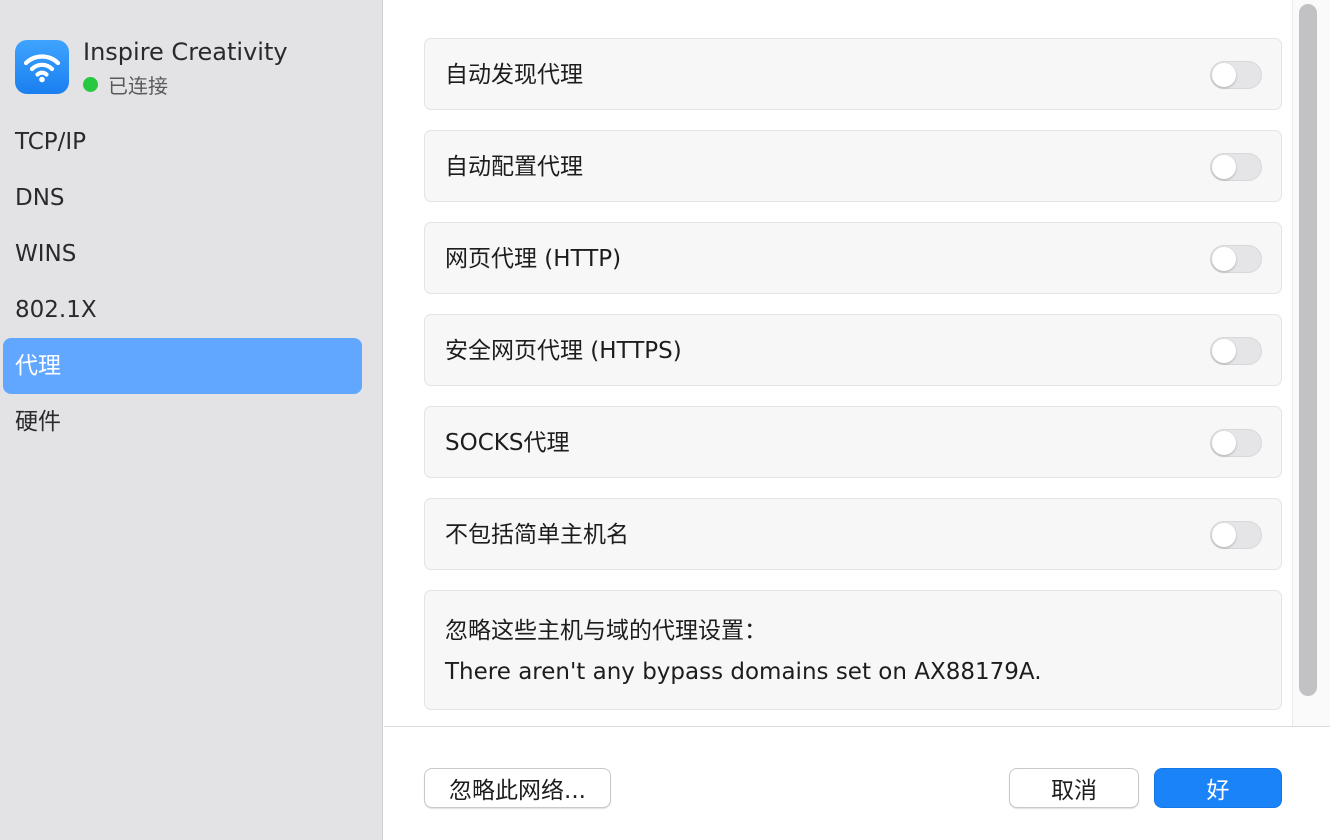 Image resolution: width=1330 pixels, height=840 pixels. Describe the element at coordinates (182, 142) in the screenshot. I see `sidebar-item-tcpip: TCP/IP` at that location.